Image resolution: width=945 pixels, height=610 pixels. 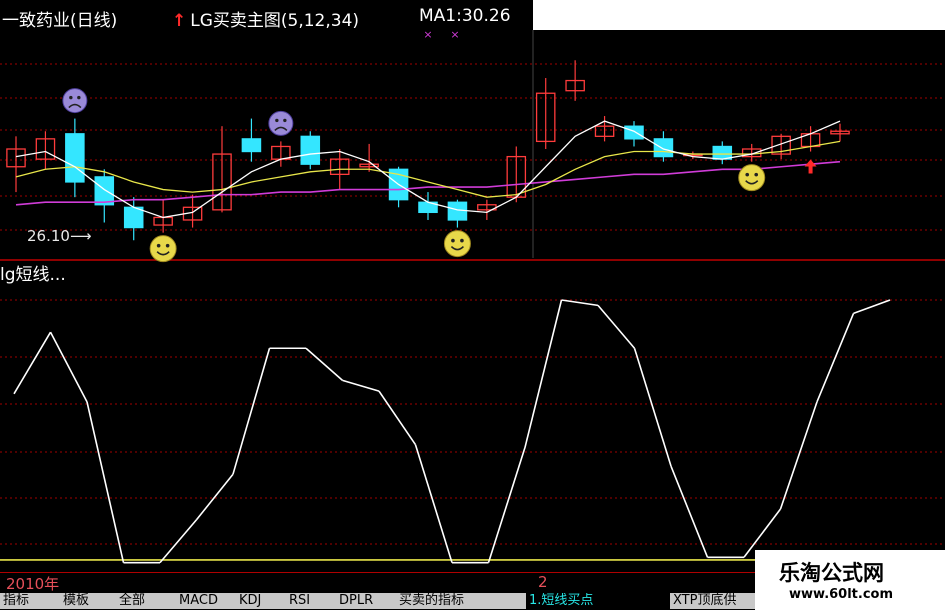 I want to click on tab-all: 全部, so click(x=147, y=601).